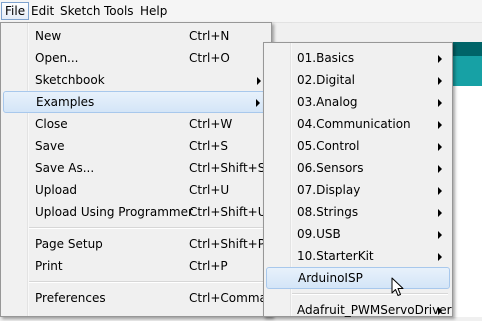 This screenshot has height=321, width=482. I want to click on example-item-communication: 04.Communication, so click(358, 124).